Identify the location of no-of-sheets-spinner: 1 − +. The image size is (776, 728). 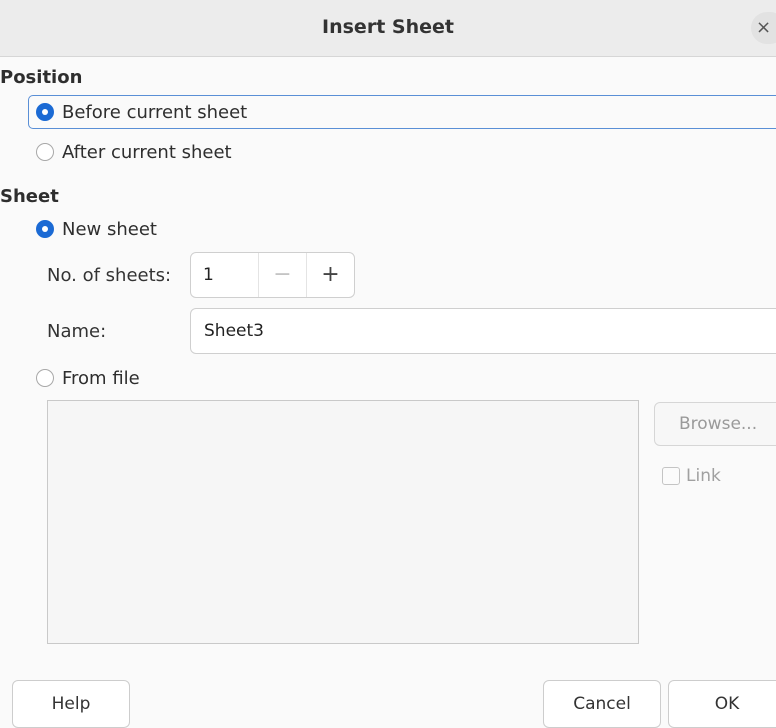
(272, 275).